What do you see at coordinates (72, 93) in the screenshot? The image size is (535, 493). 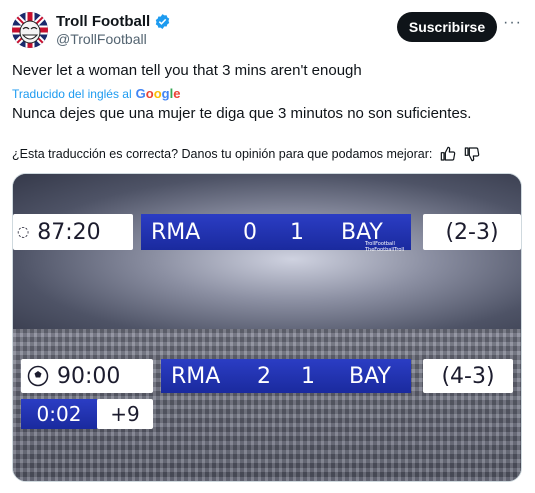 I see `translated-from-label: Traducido del inglés al` at bounding box center [72, 93].